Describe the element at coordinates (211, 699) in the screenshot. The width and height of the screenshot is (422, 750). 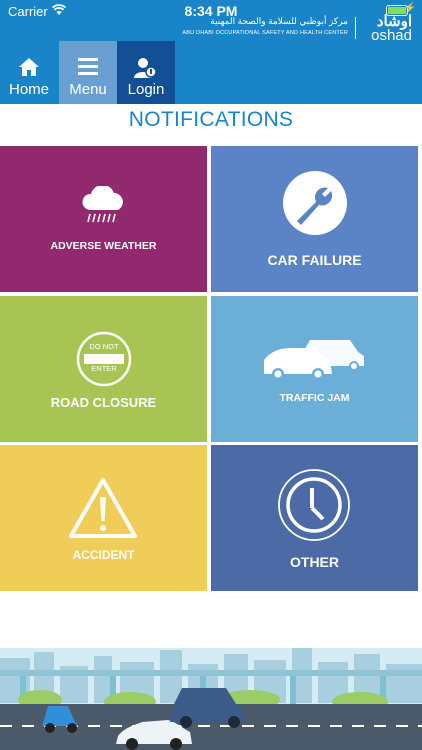
I see `city-traffic-illustration` at that location.